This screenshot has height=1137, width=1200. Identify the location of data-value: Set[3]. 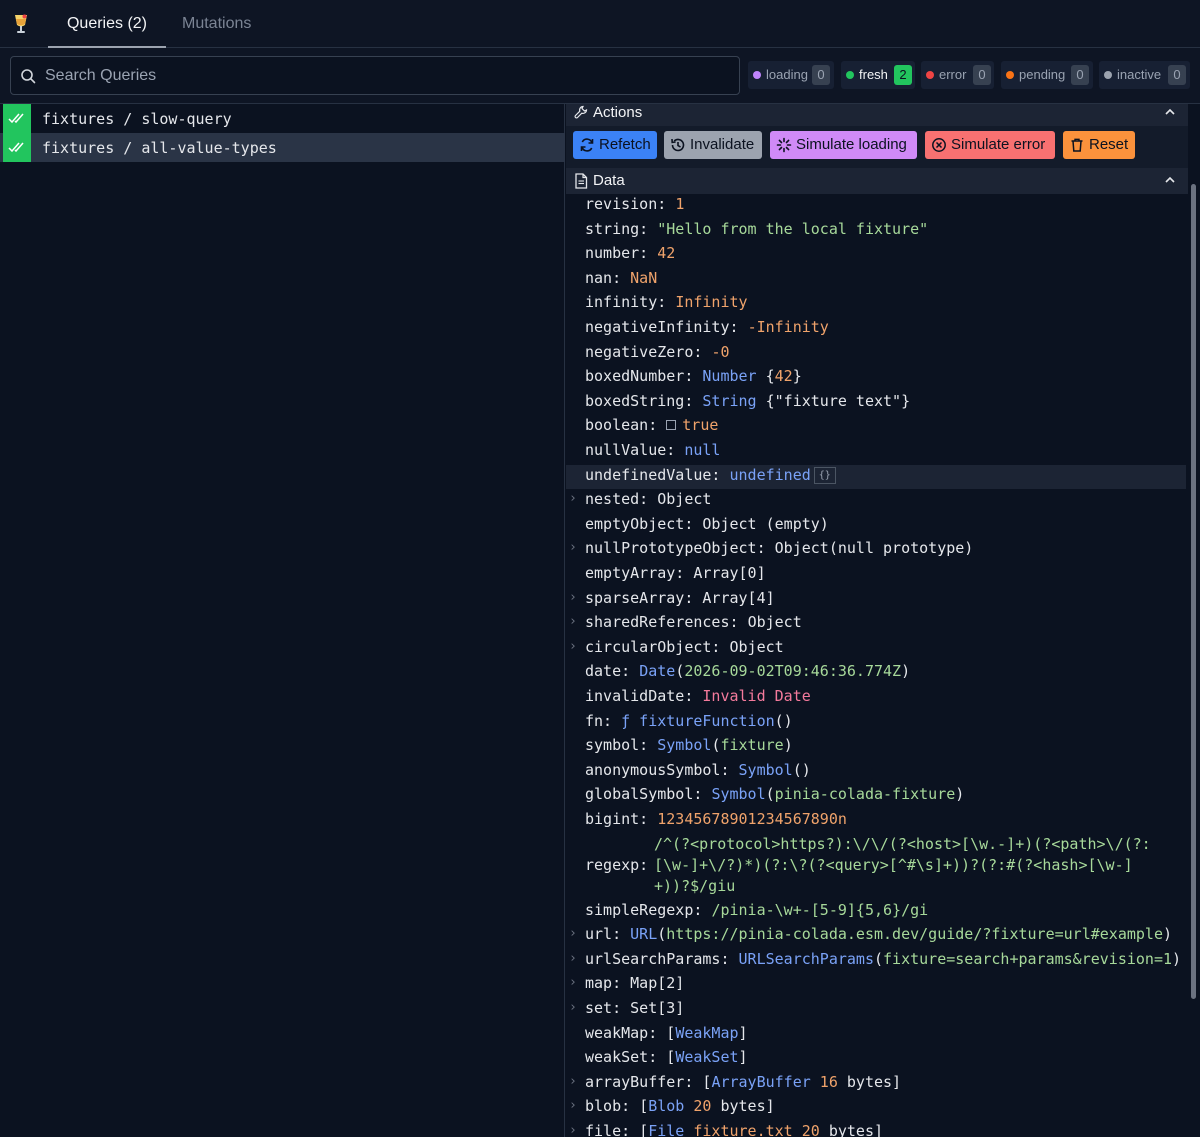
(657, 1007).